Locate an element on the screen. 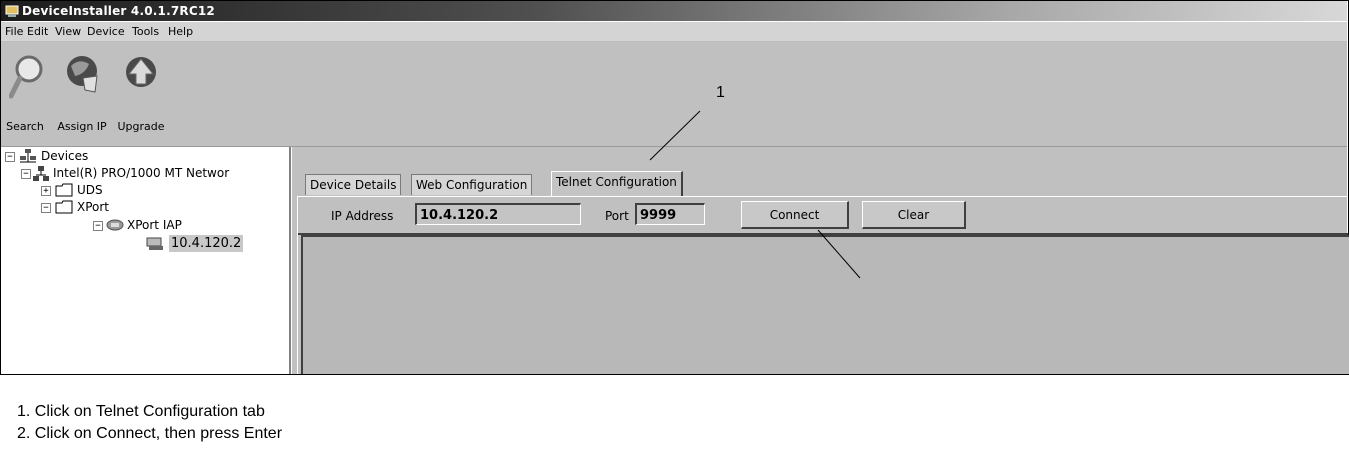  expand-icon: + is located at coordinates (46, 191).